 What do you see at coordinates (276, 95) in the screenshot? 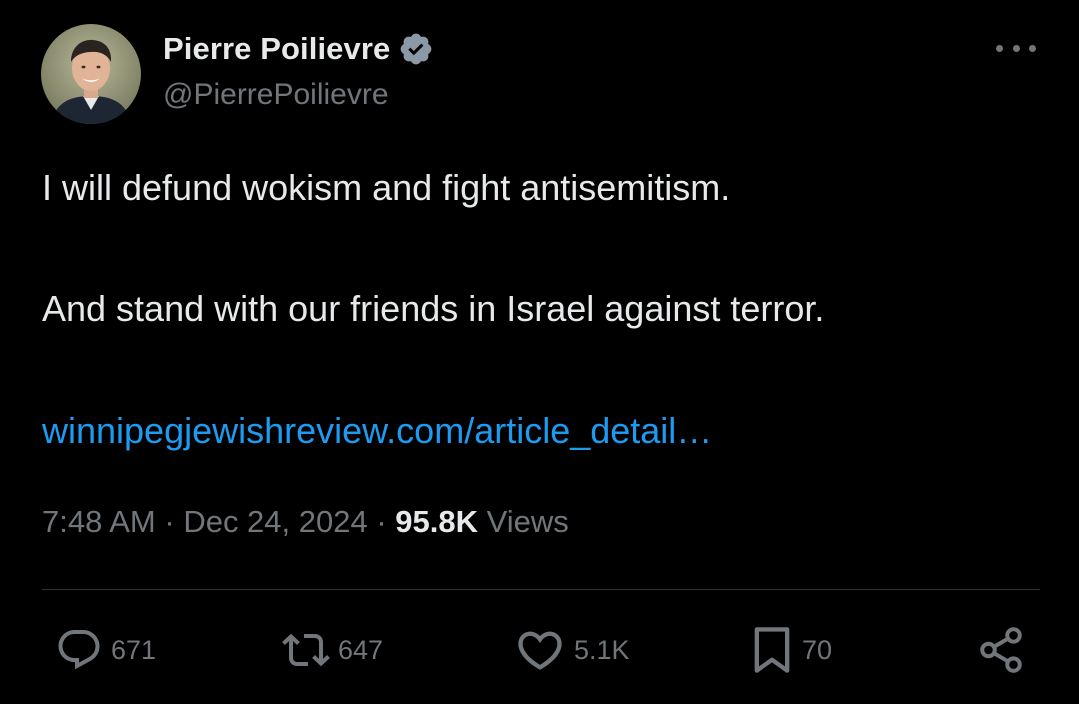
I see `author-handle: @PierrePoilievre` at bounding box center [276, 95].